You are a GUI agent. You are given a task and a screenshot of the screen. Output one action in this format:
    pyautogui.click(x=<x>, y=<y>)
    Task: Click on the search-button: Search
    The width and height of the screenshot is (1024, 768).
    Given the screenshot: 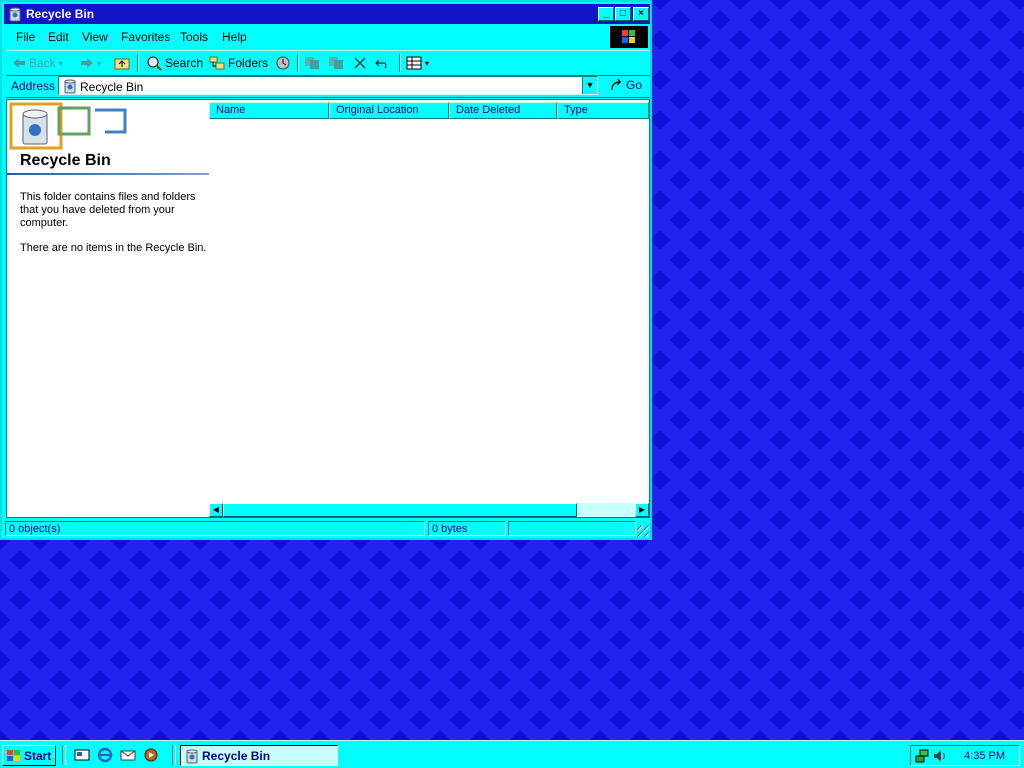 What is the action you would take?
    pyautogui.click(x=174, y=63)
    